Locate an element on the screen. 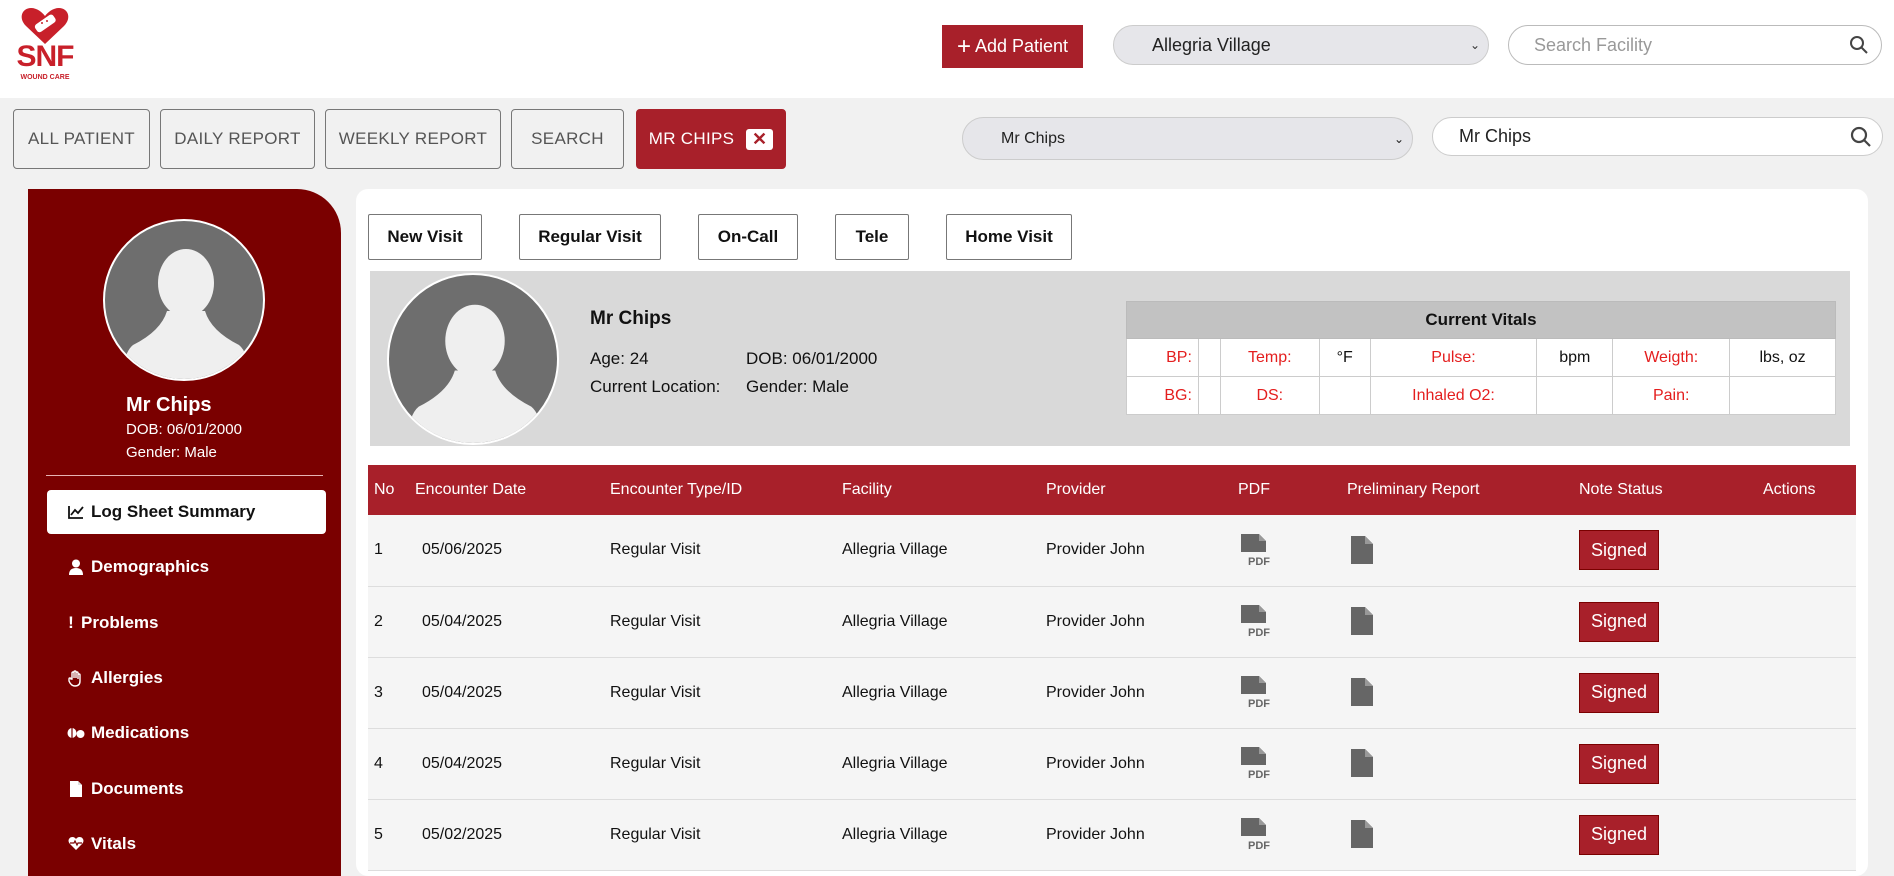 The image size is (1894, 876). vital-label-pulse: Pulse: is located at coordinates (1453, 357).